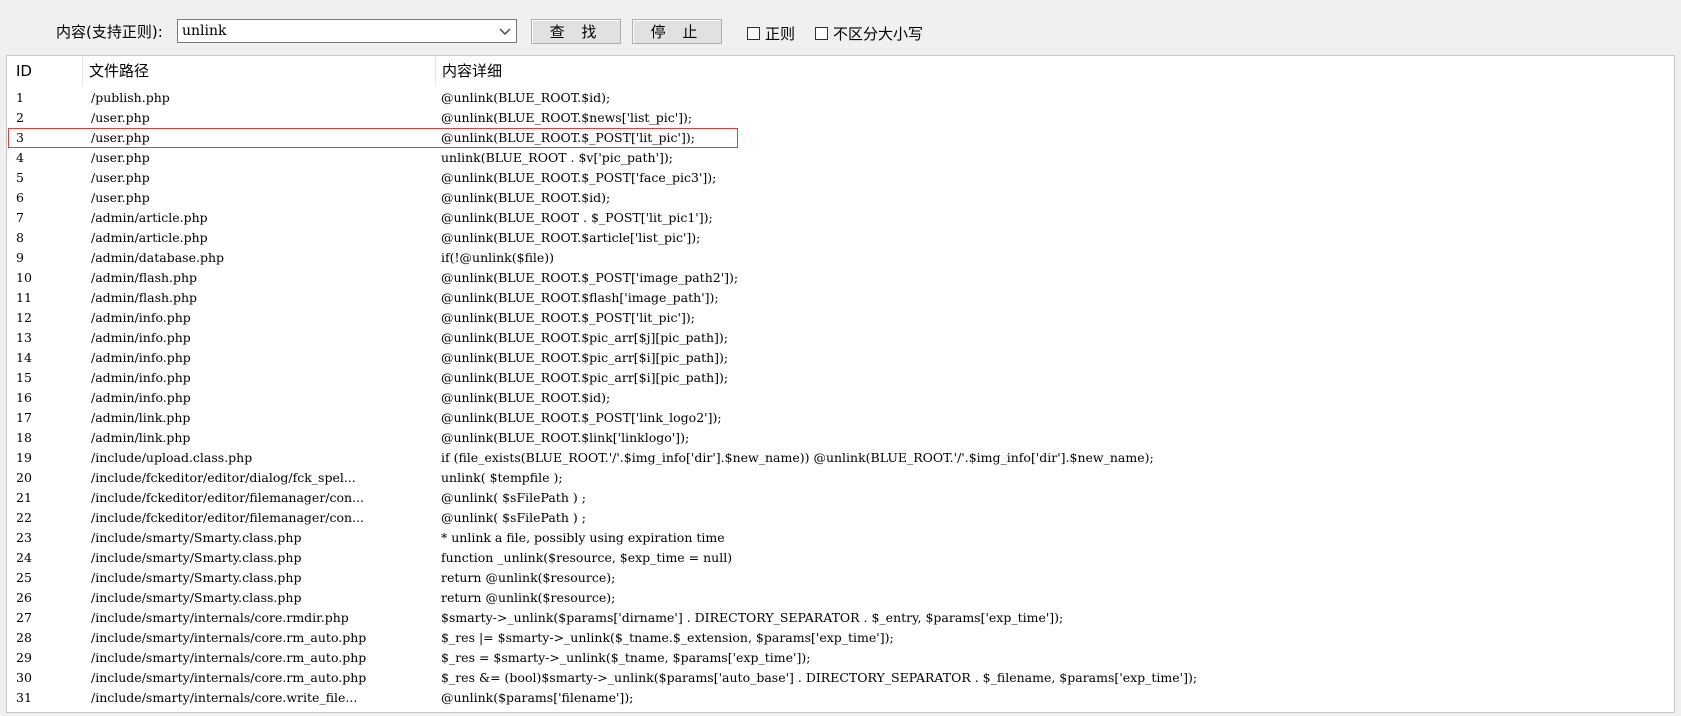 This screenshot has height=716, width=1681. What do you see at coordinates (581, 417) in the screenshot?
I see `row-detail-cell: @unlink(BLUE_ROOT.$_POST['link_logo2']);` at bounding box center [581, 417].